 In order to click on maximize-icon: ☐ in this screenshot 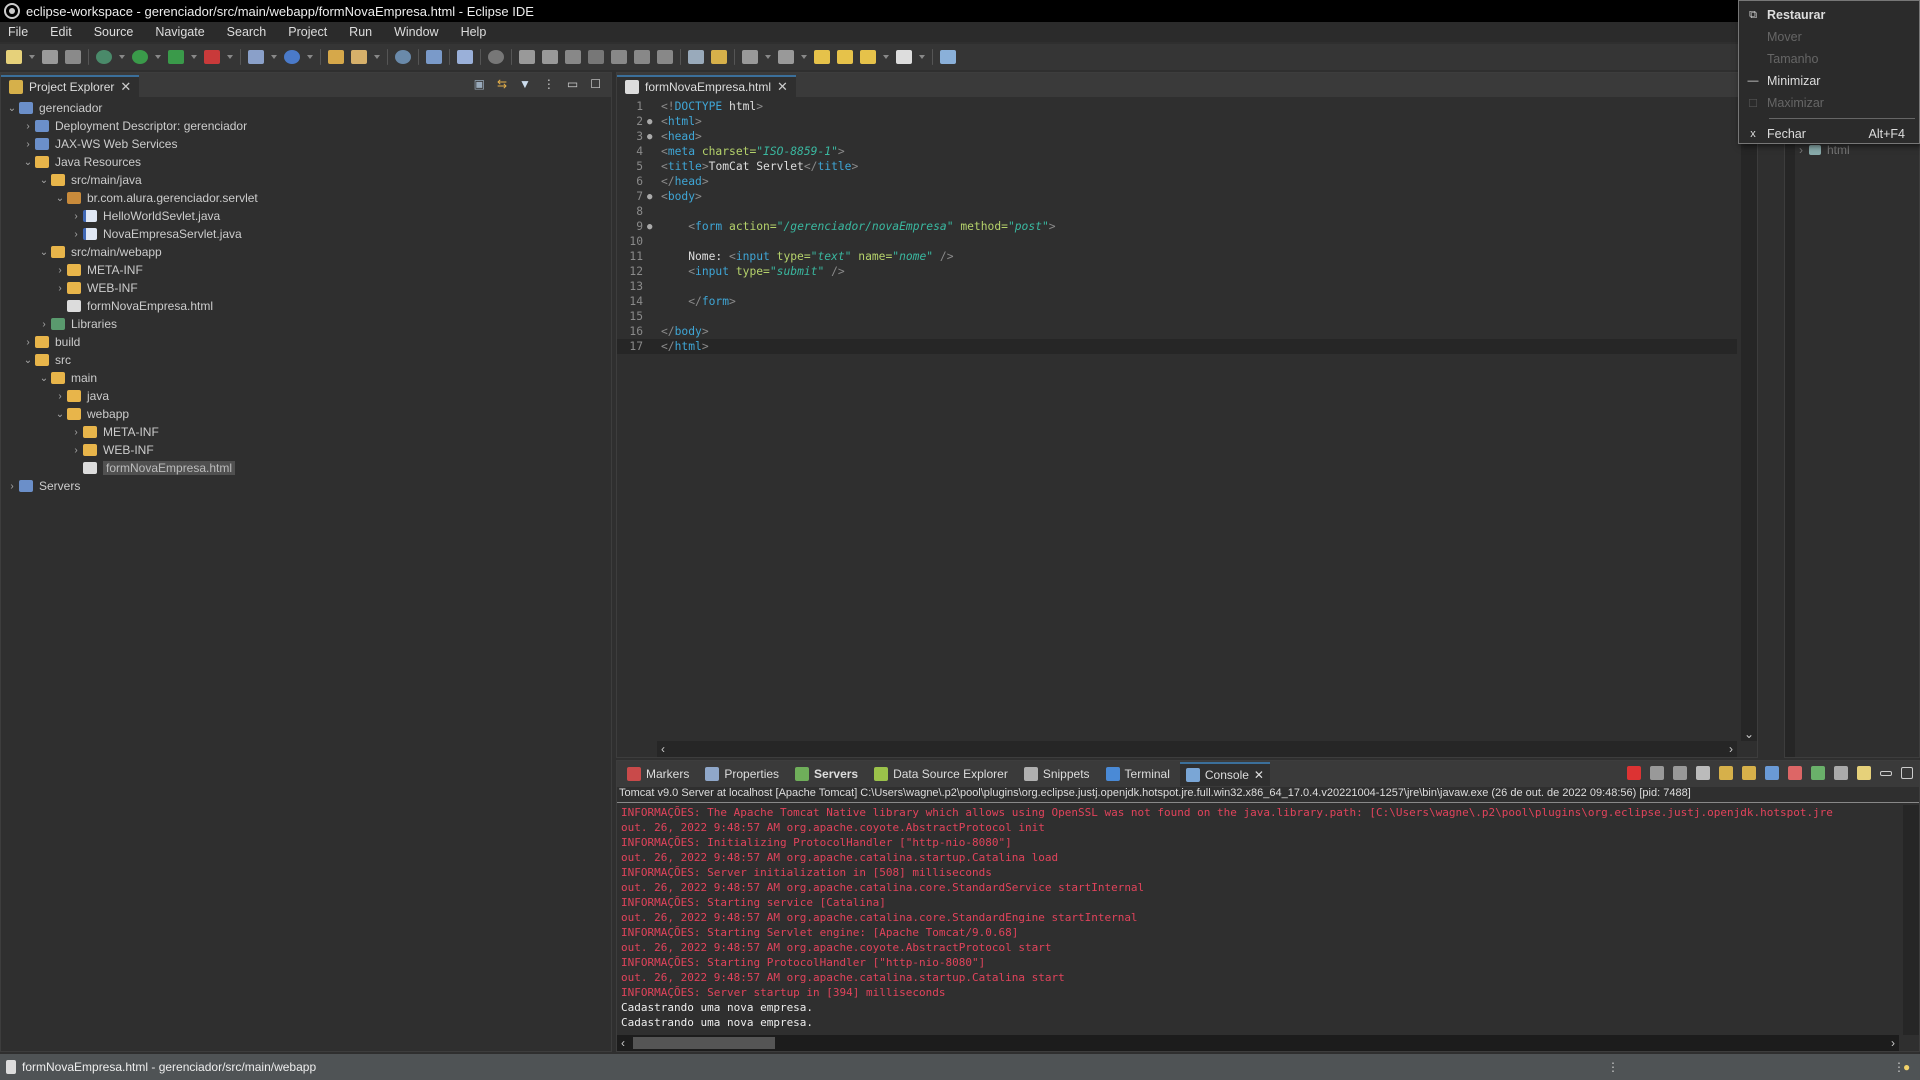, I will do `click(595, 84)`.